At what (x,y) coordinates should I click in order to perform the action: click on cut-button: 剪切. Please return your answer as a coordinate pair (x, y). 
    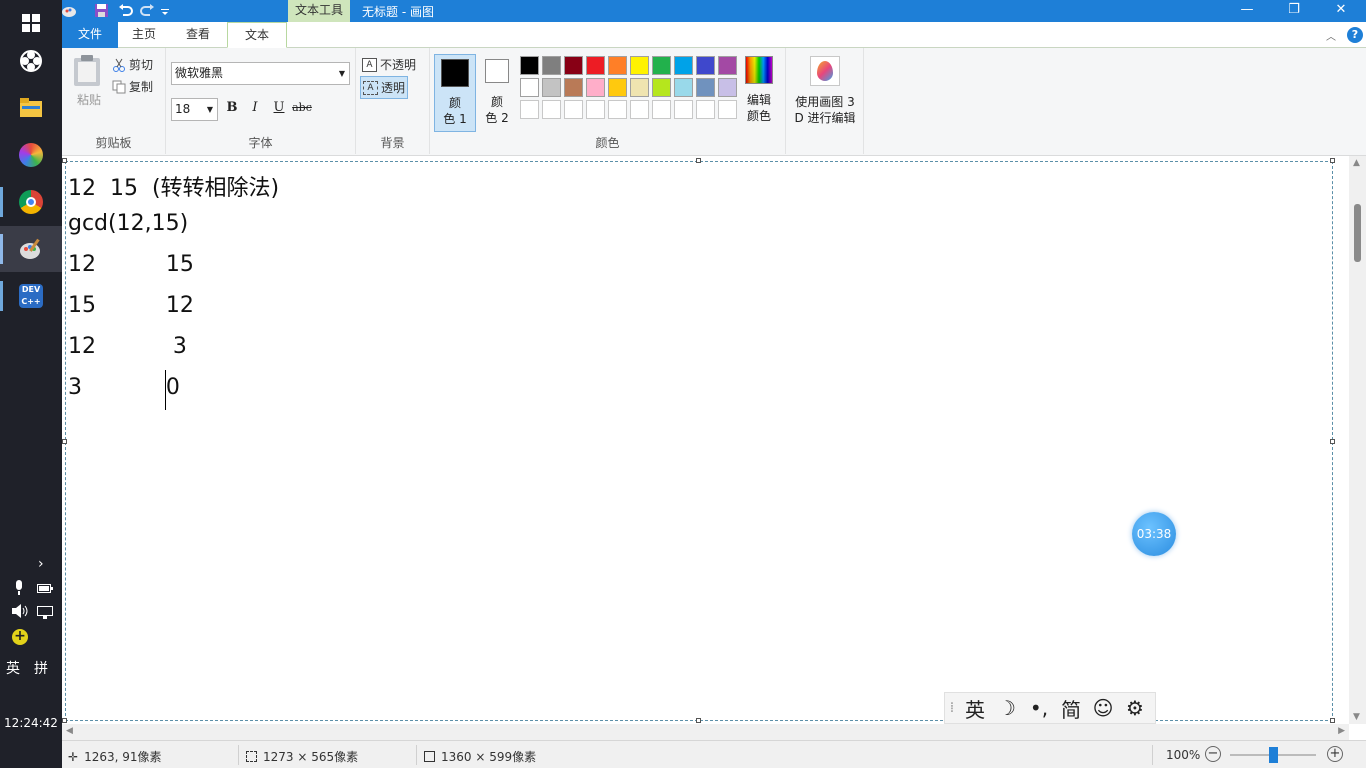
    Looking at the image, I should click on (132, 64).